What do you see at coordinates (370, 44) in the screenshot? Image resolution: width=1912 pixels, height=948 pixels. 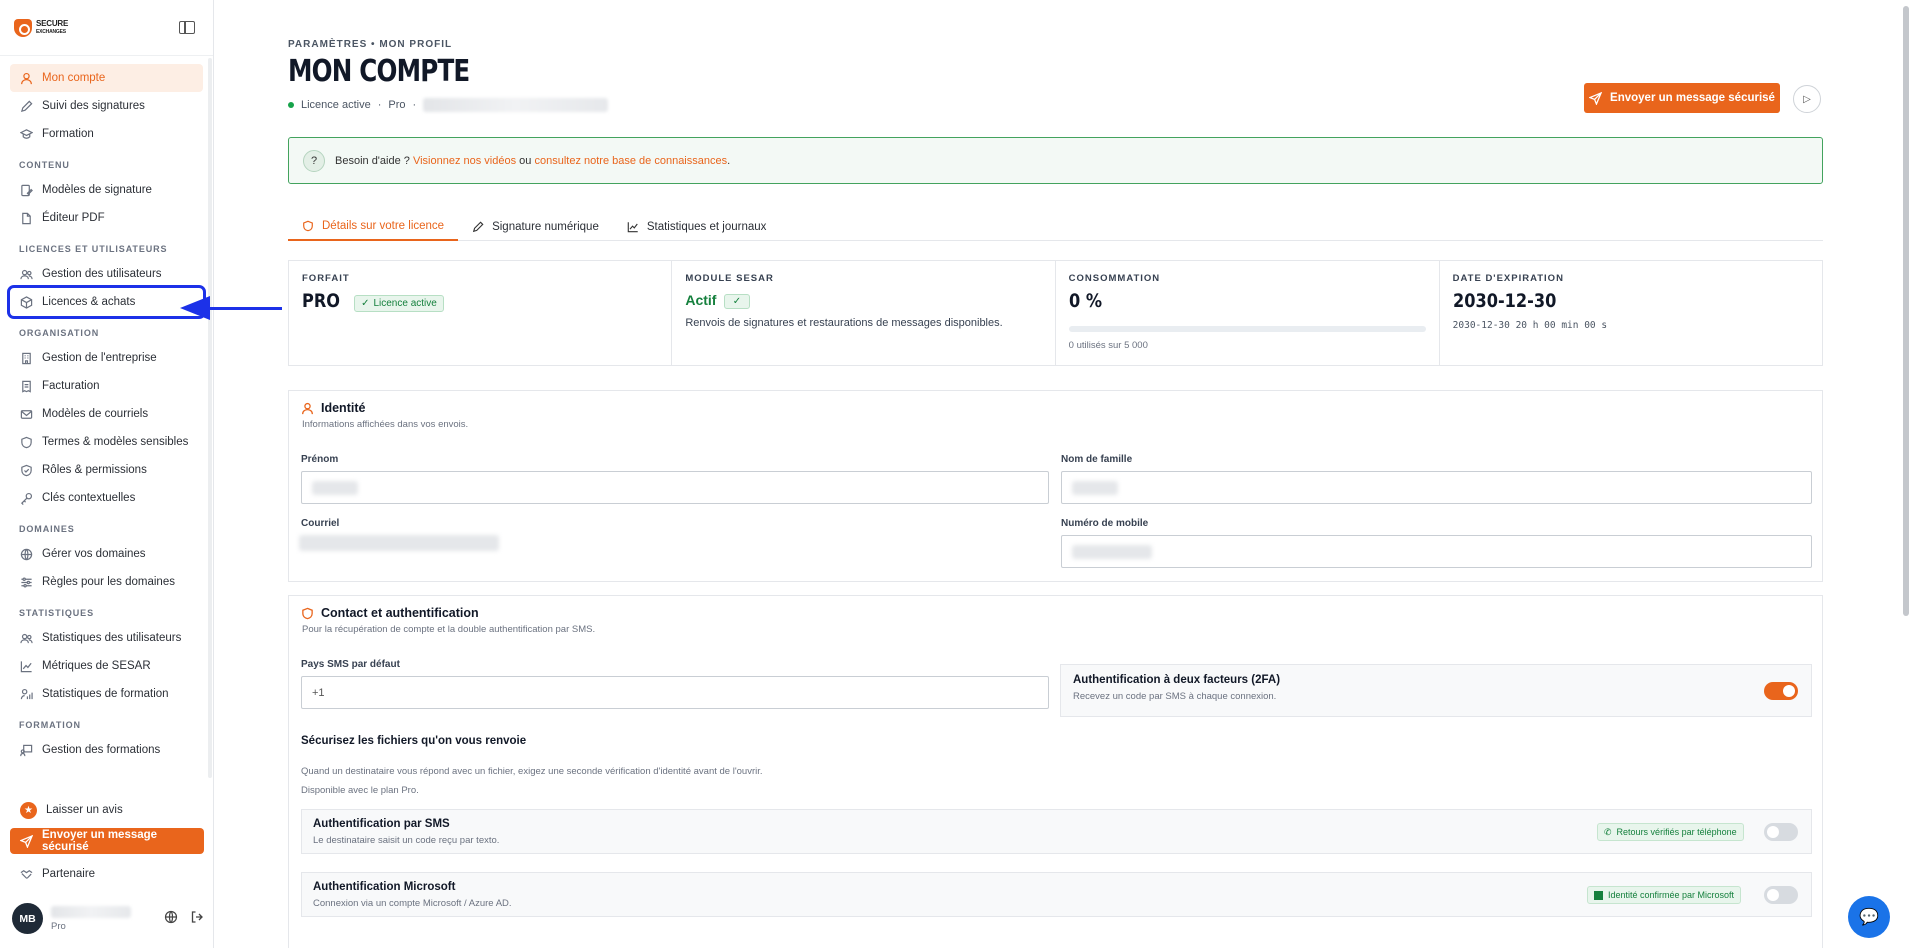 I see `breadcrumb: PARAMÈTRES • MON PROFIL` at bounding box center [370, 44].